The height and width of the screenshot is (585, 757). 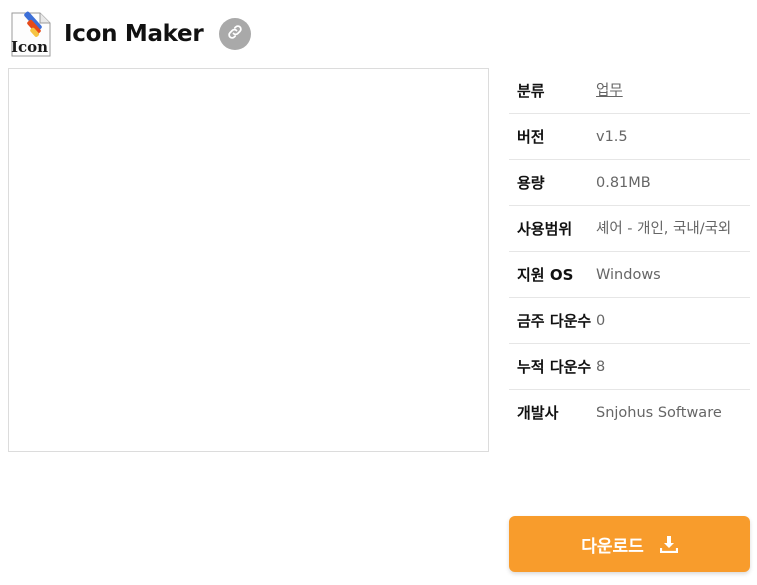 I want to click on info-row-size: 용량 0.81MB, so click(x=629, y=183).